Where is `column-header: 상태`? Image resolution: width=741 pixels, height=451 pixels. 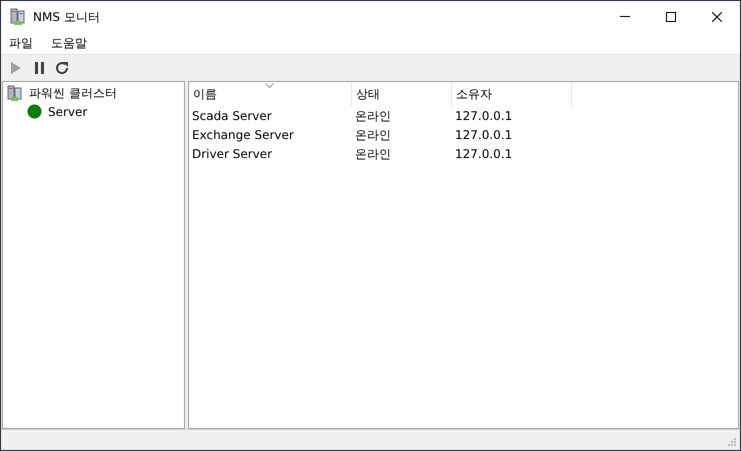 column-header: 상태 is located at coordinates (402, 94).